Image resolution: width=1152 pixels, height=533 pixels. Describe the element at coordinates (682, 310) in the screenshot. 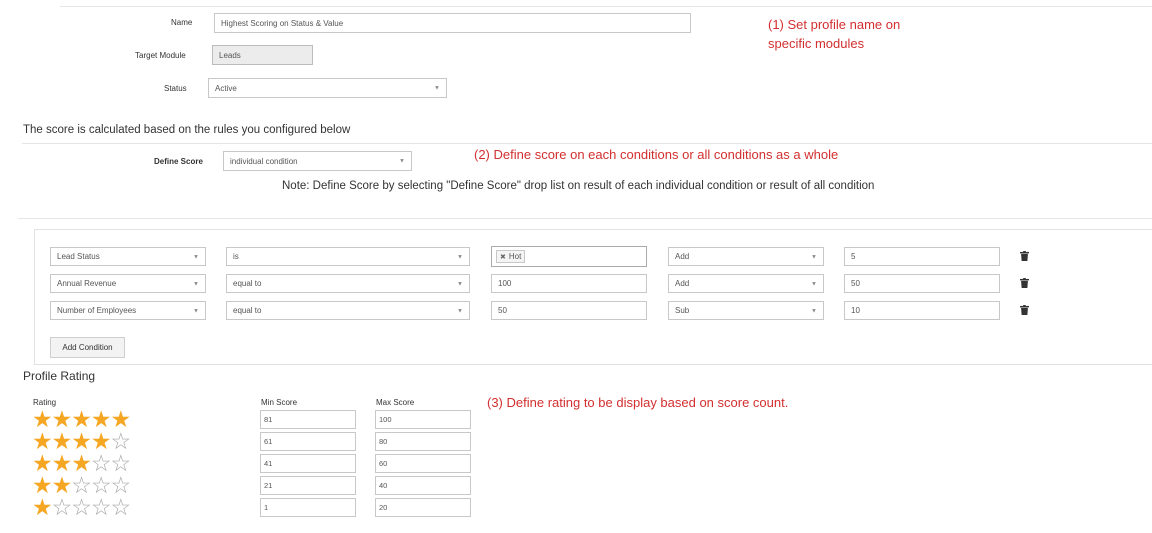

I see `condition-action-value: Sub` at that location.